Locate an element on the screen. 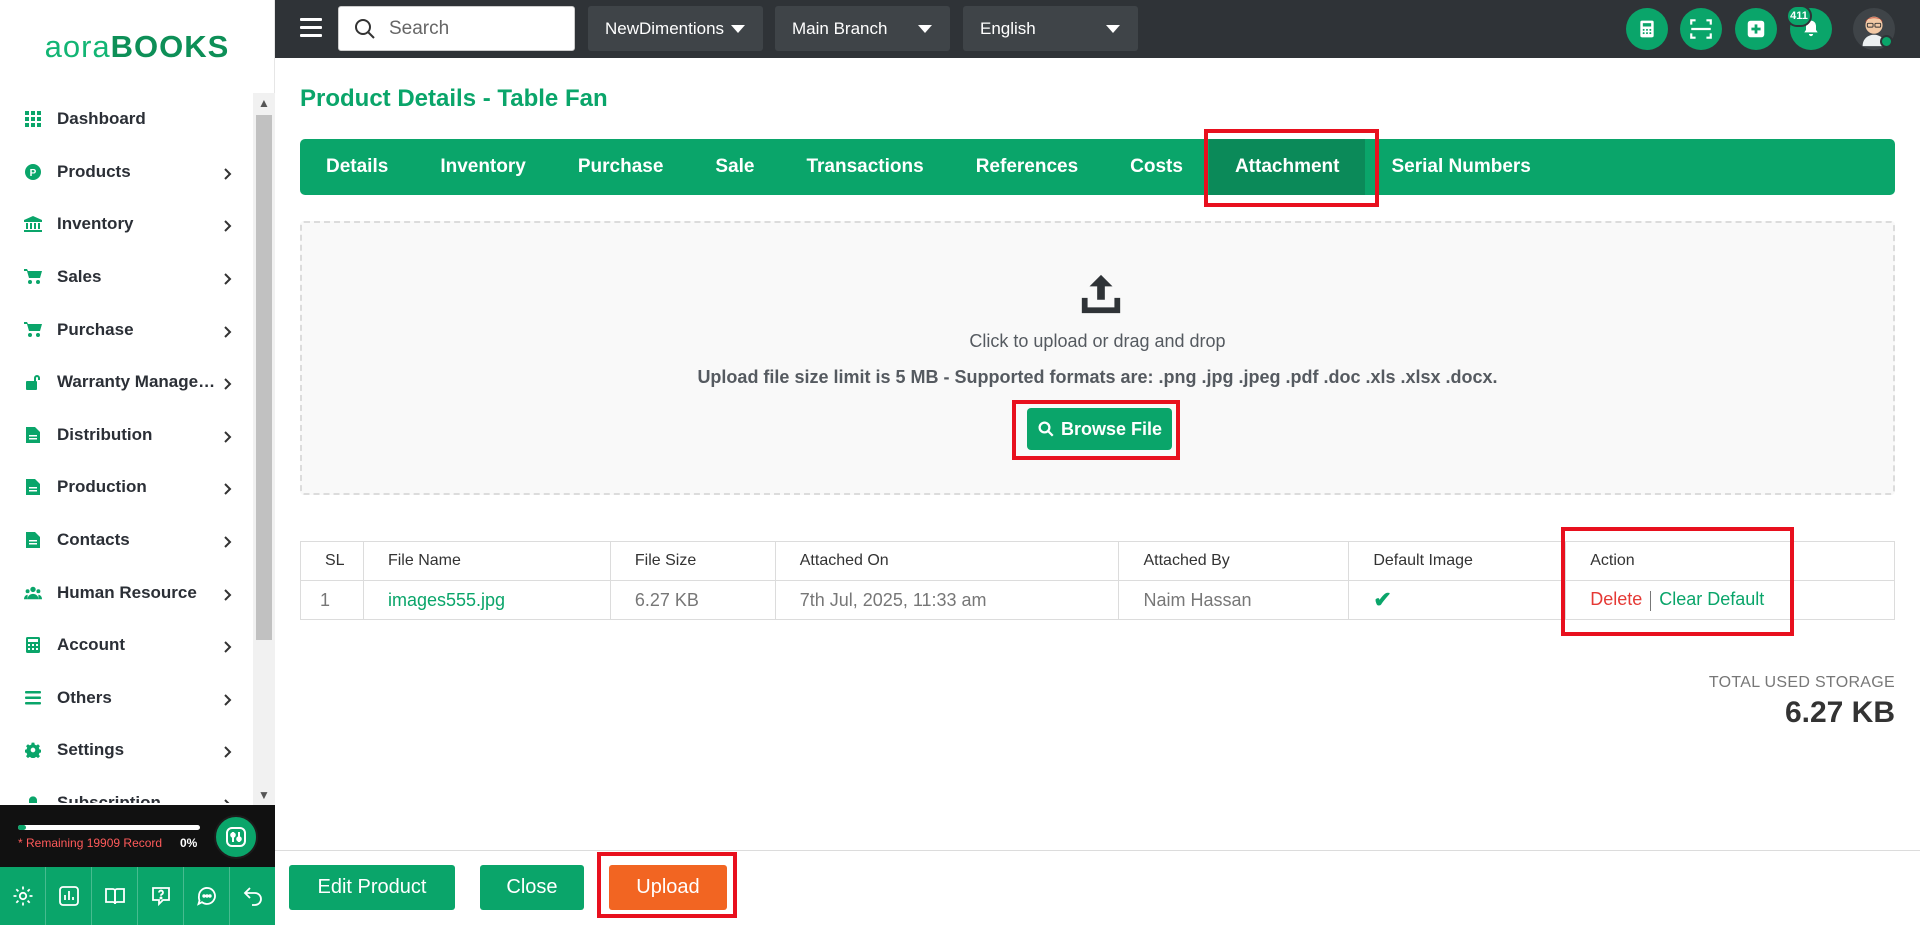  action-divider is located at coordinates (1651, 600).